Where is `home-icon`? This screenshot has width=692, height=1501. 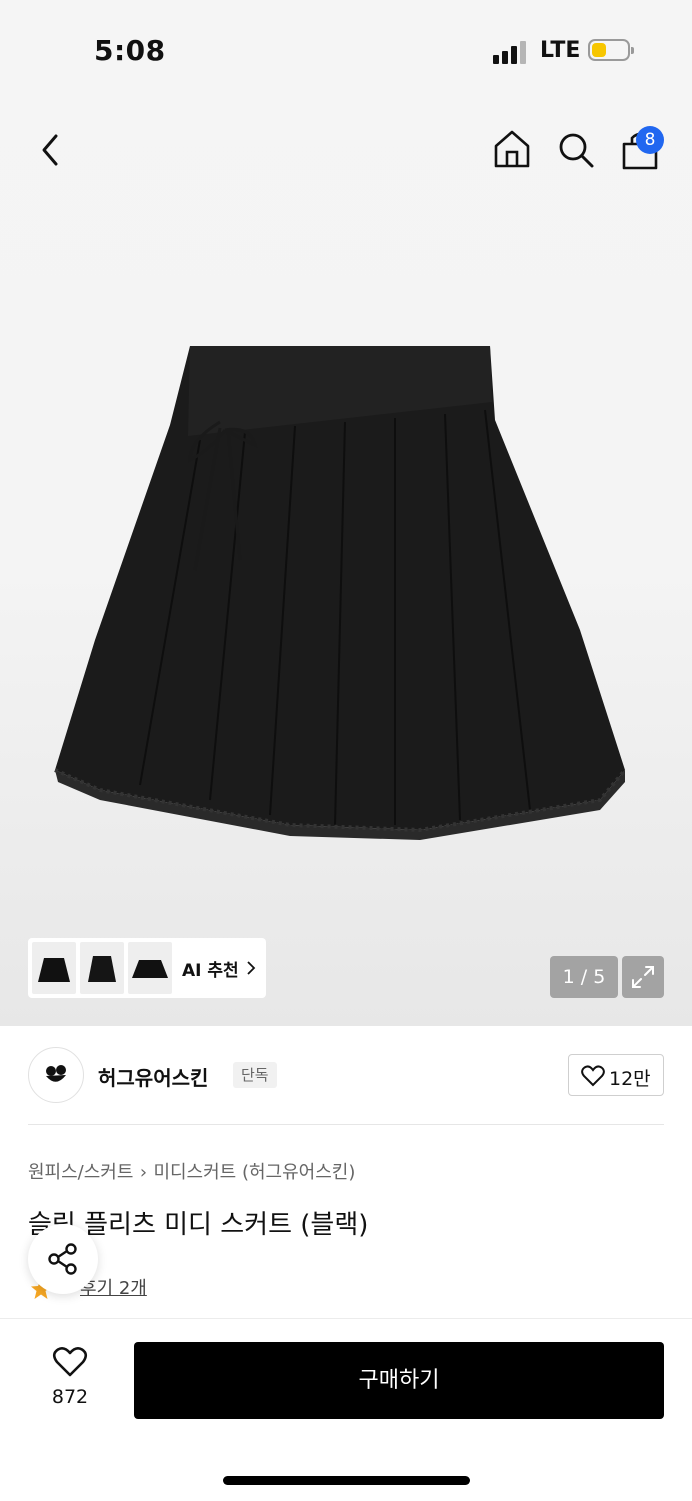
home-icon is located at coordinates (512, 149).